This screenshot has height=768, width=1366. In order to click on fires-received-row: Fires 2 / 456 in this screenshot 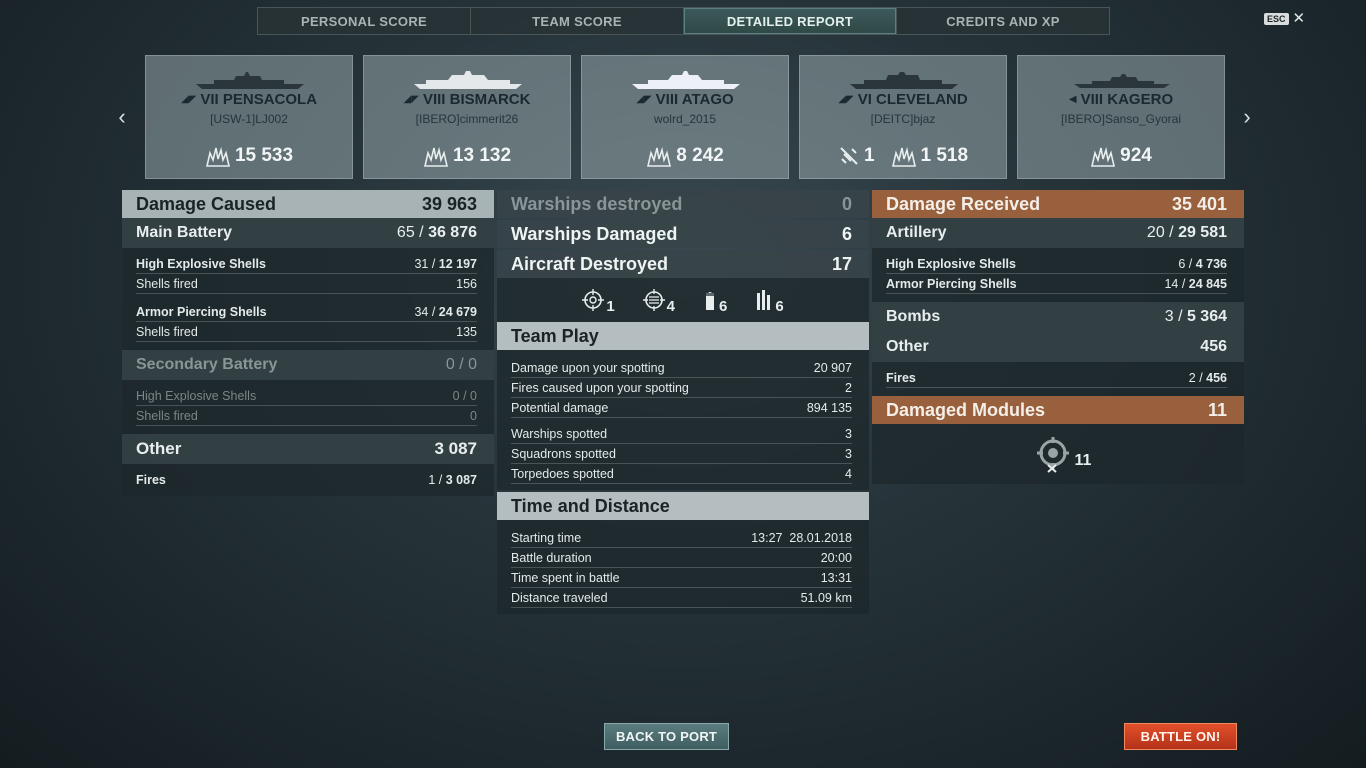, I will do `click(1056, 378)`.